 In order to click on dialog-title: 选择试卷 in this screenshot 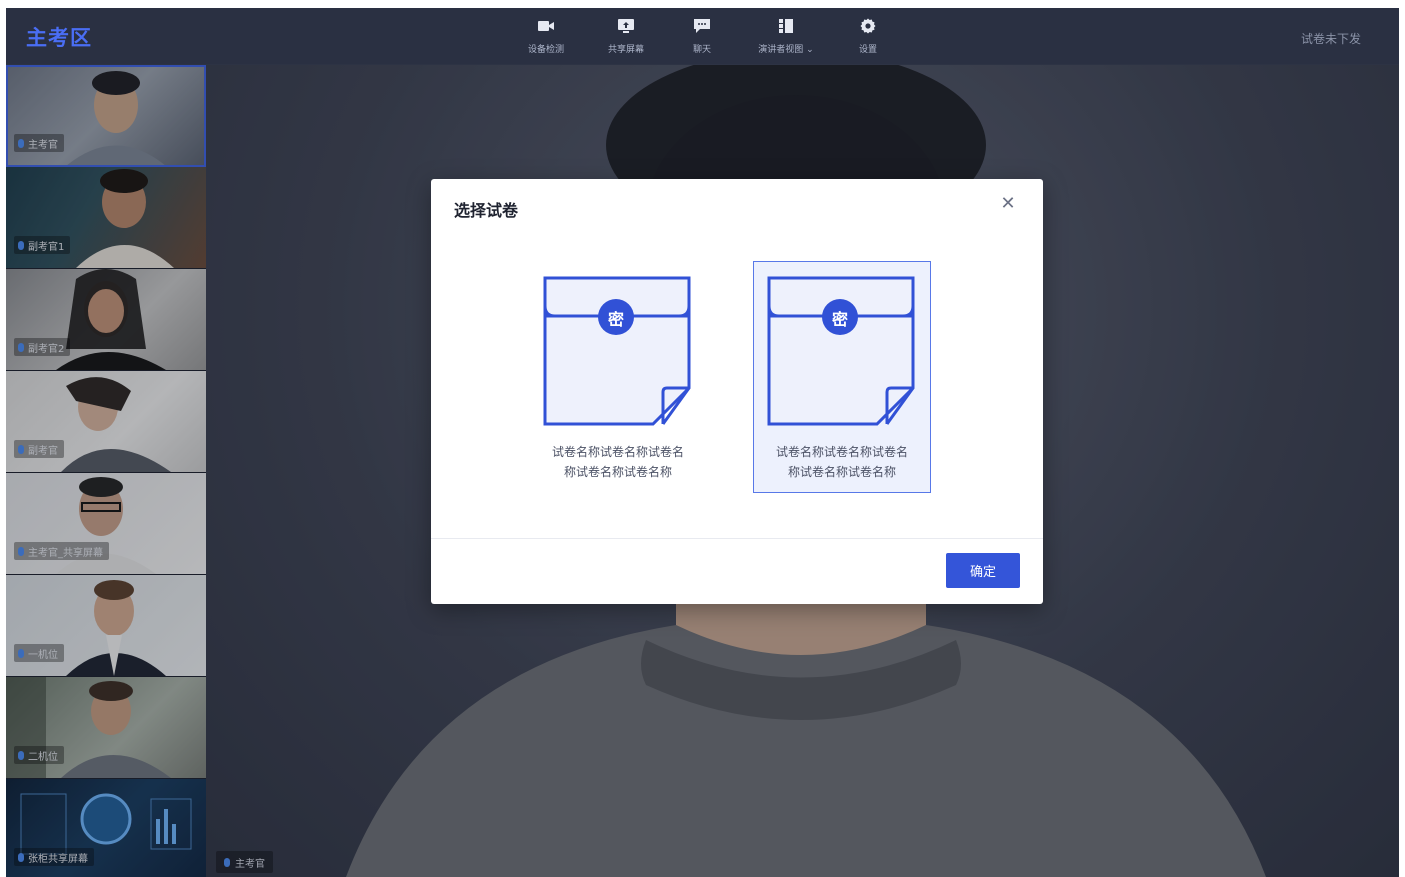, I will do `click(486, 210)`.